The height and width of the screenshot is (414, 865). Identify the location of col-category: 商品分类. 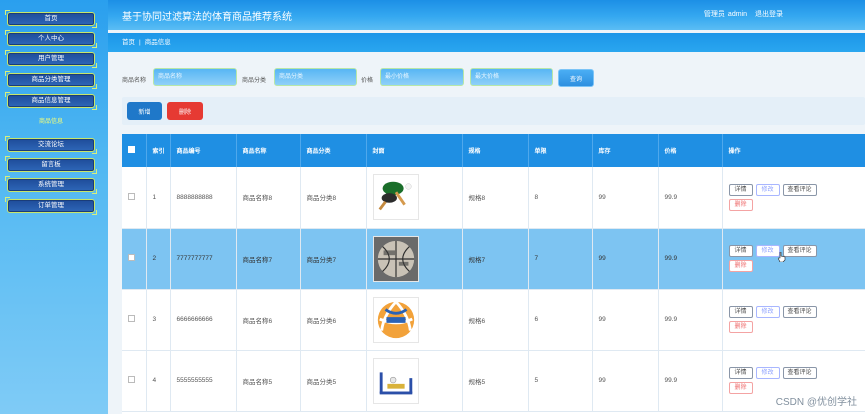
(333, 150).